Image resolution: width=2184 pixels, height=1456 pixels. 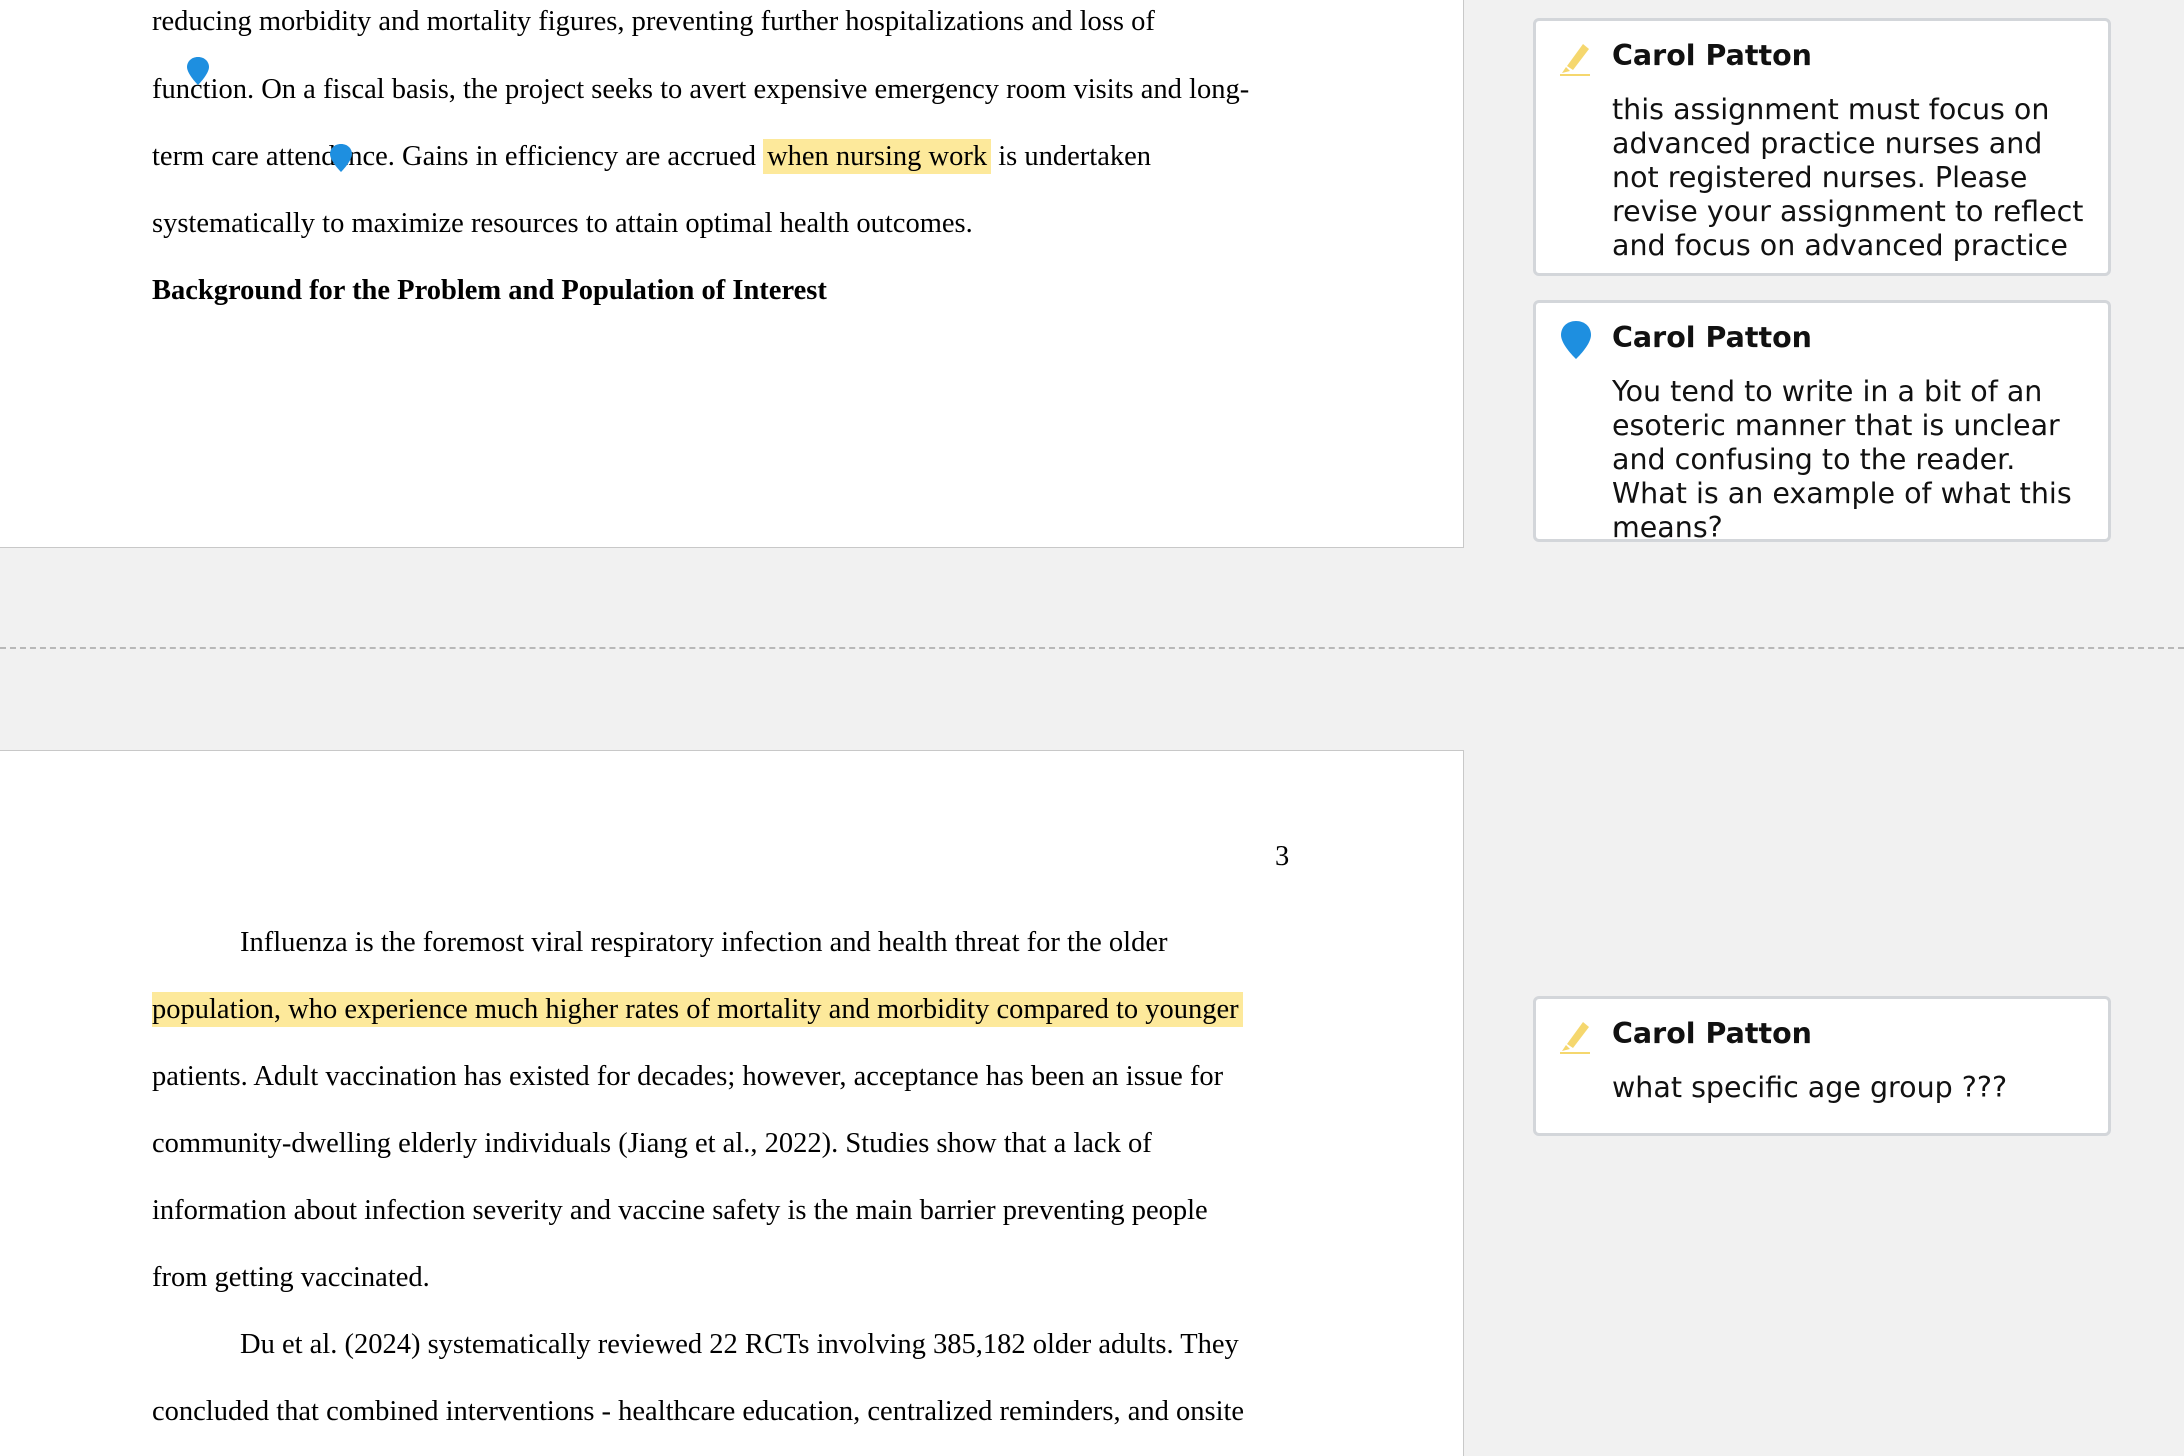 I want to click on body-text-segment: is undertaken, so click(x=1071, y=156).